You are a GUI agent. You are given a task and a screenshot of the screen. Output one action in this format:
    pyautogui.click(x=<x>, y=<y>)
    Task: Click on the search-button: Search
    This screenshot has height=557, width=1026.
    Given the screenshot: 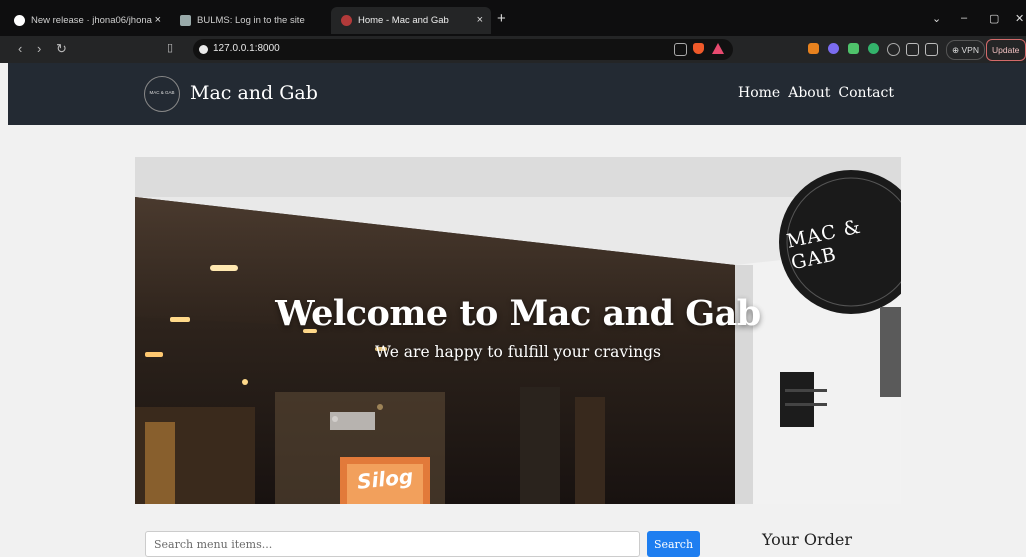 What is the action you would take?
    pyautogui.click(x=673, y=544)
    